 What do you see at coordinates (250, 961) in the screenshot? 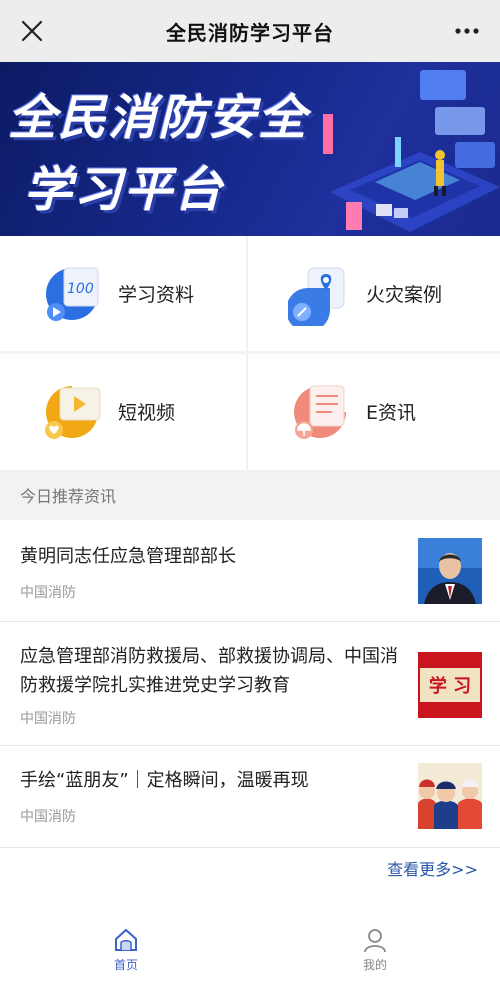
I see `bottom-tab-bar: 首页 我的` at bounding box center [250, 961].